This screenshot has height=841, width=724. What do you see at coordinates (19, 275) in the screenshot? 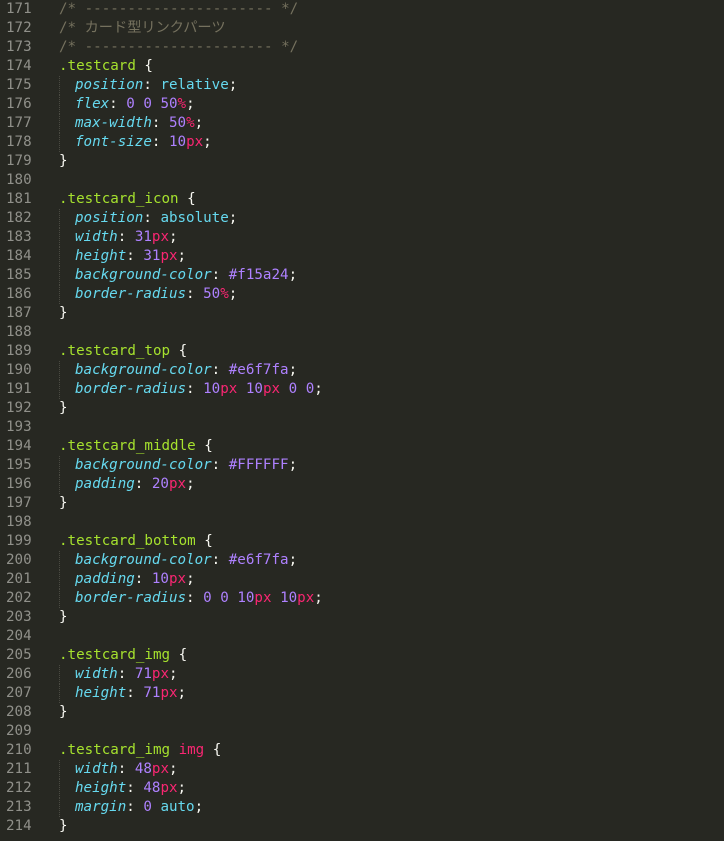
I see `line-number: 185` at bounding box center [19, 275].